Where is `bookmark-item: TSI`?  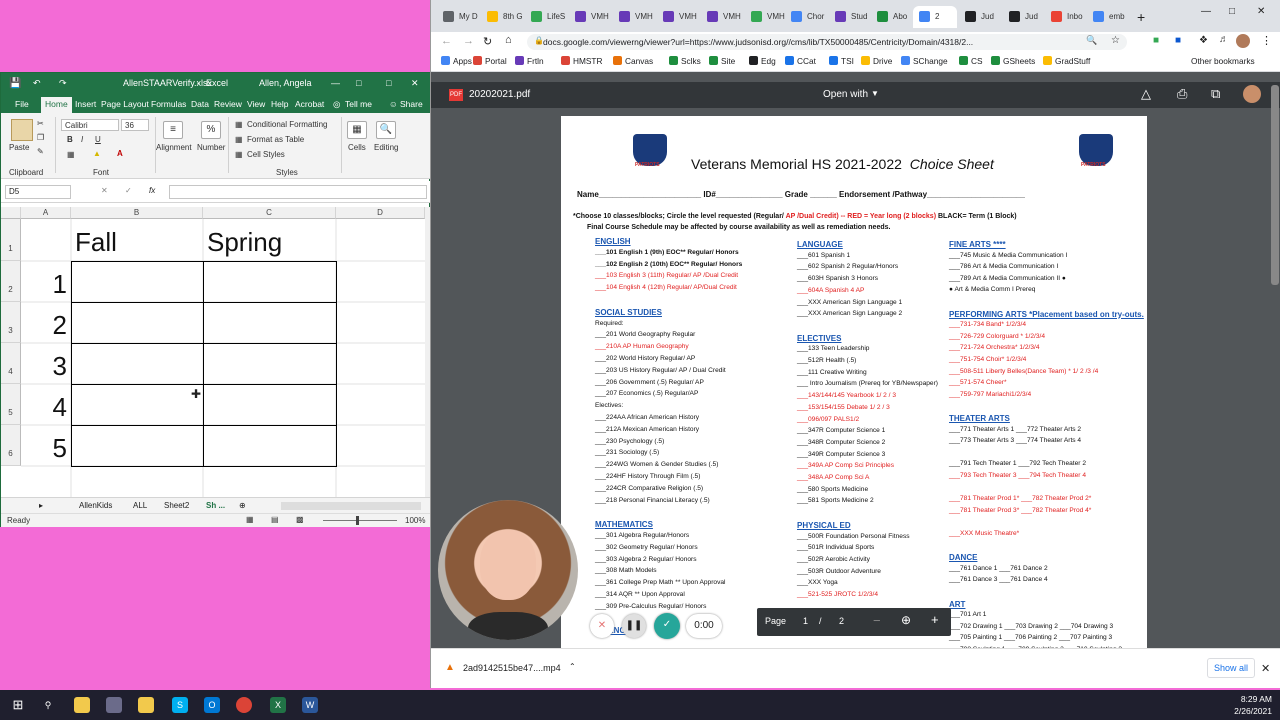
bookmark-item: TSI is located at coordinates (841, 61).